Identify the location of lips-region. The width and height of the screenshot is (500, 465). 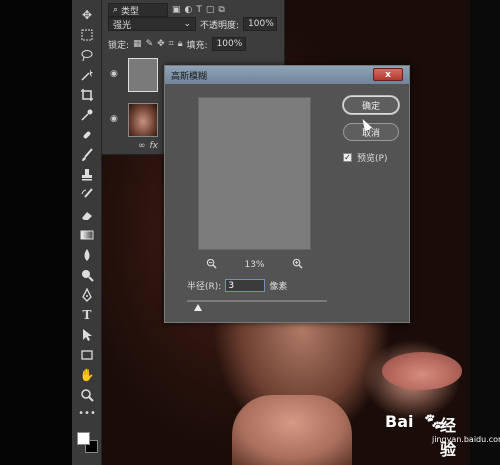
(422, 371).